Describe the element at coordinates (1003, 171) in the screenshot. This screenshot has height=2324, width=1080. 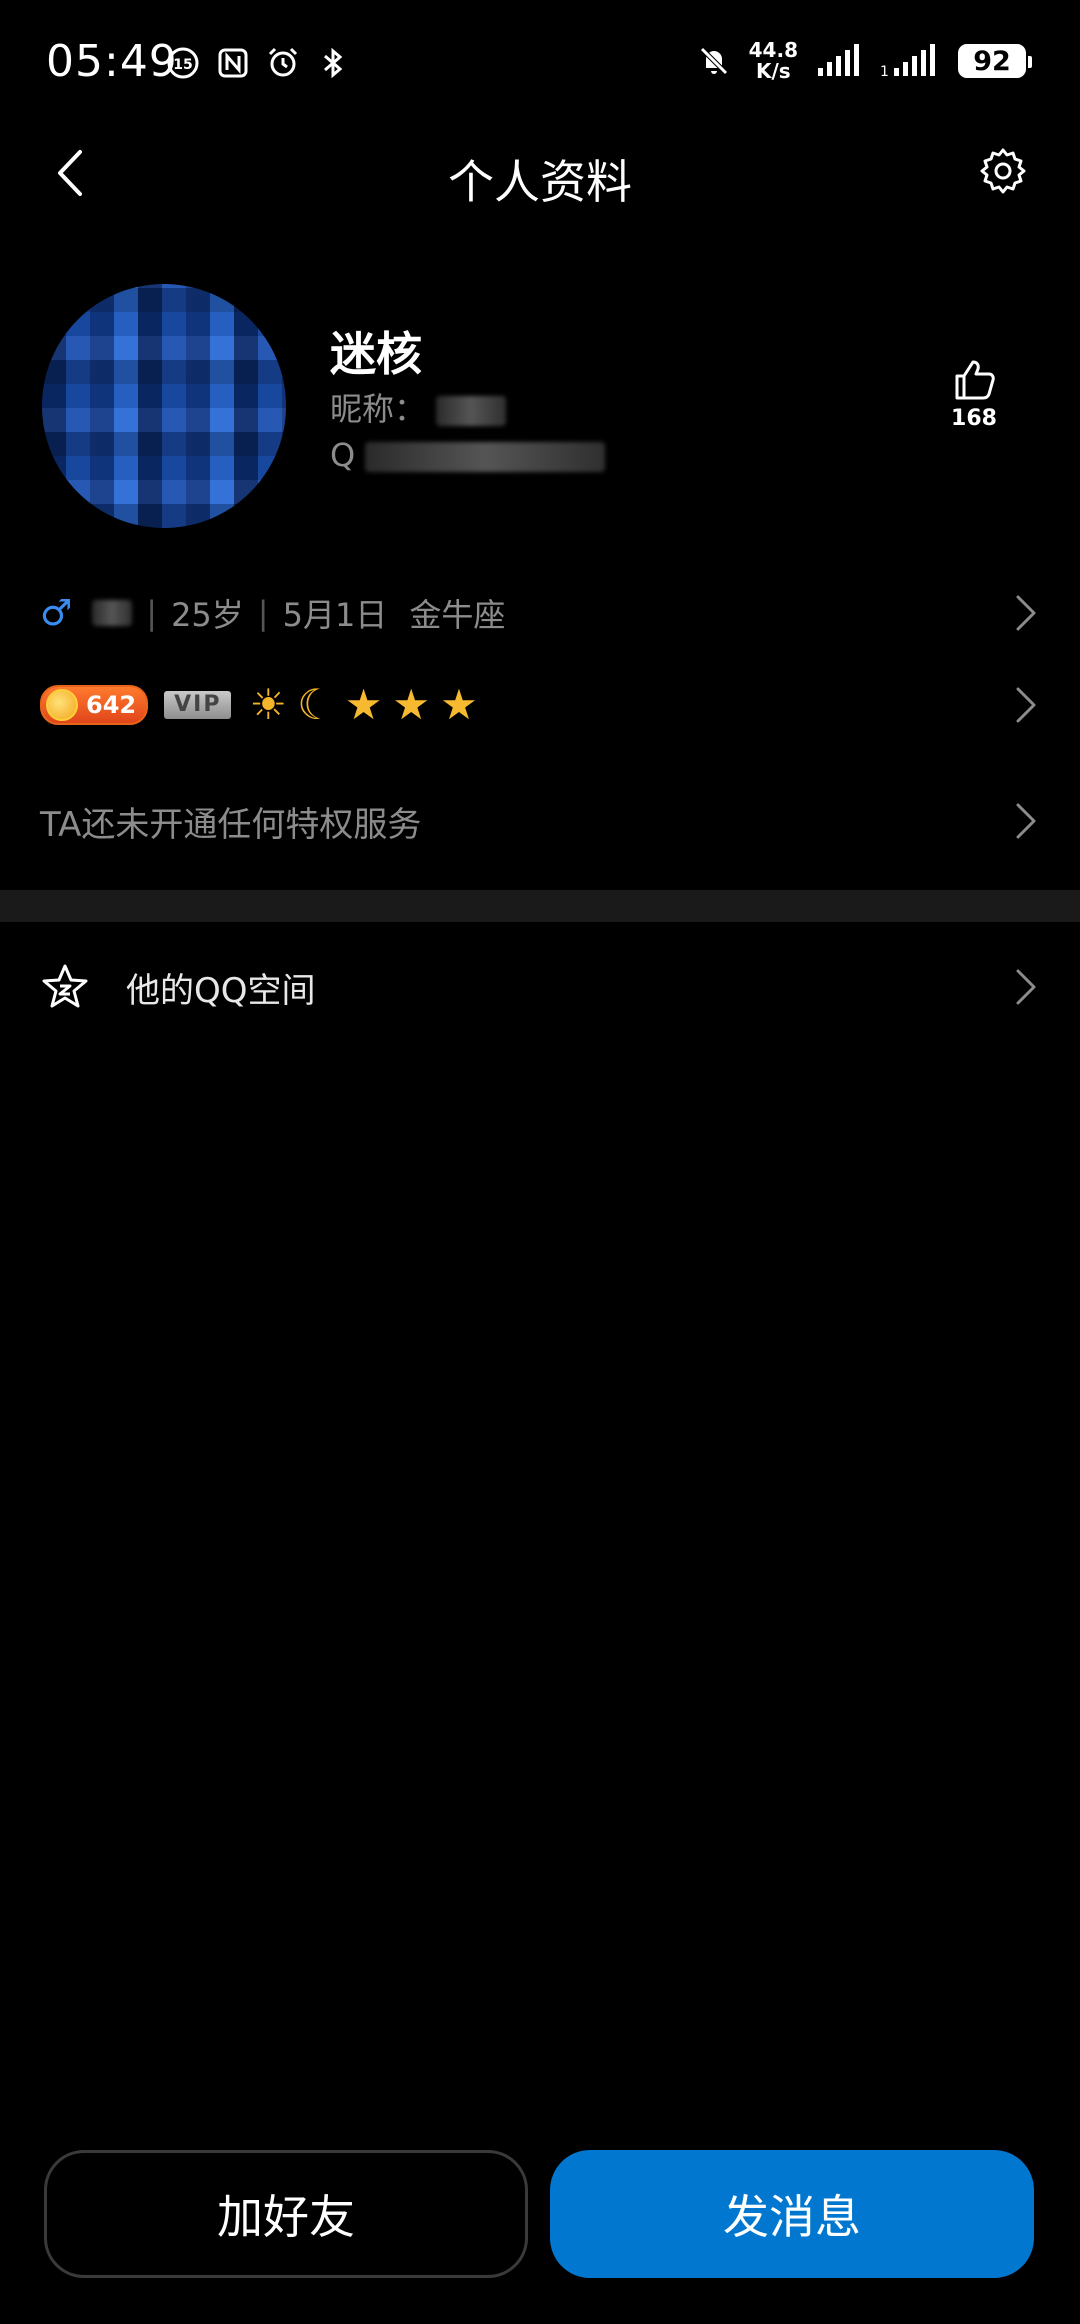
I see `settings-gear-icon` at that location.